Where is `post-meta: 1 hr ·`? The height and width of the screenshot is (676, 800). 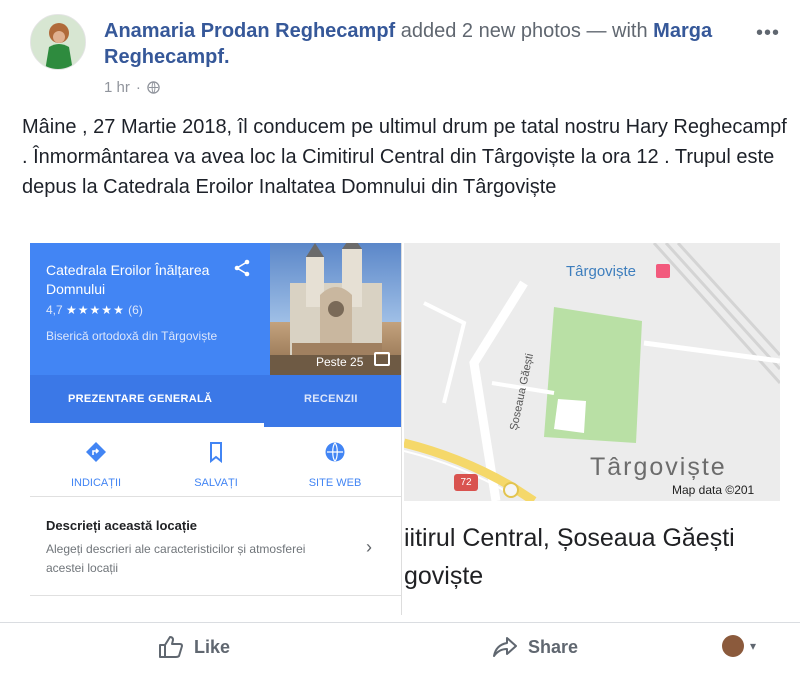
post-meta: 1 hr · is located at coordinates (132, 87).